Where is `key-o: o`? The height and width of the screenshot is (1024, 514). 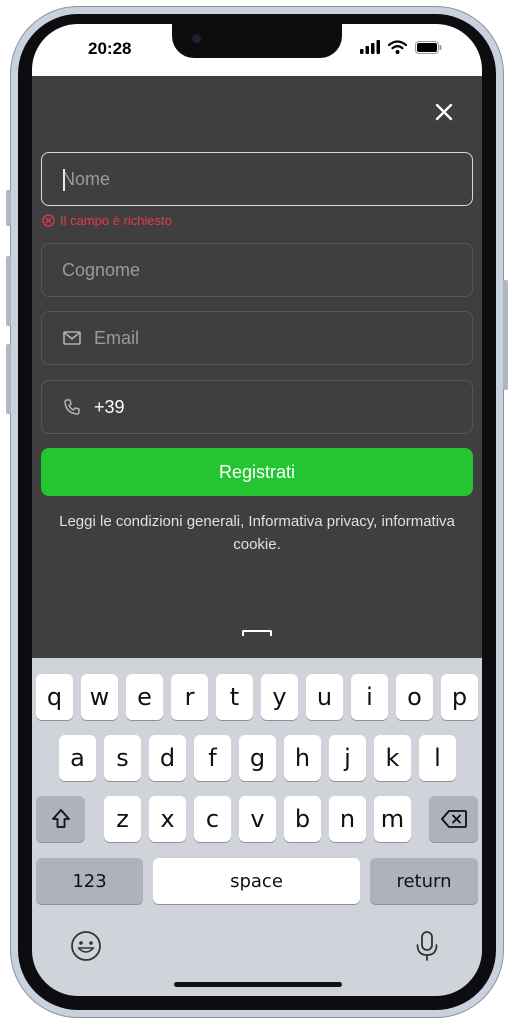
key-o: o is located at coordinates (414, 697).